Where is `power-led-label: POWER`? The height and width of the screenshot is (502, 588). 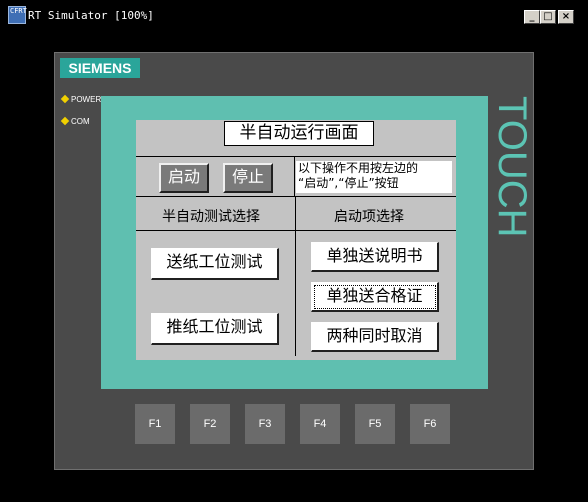
power-led-label: POWER is located at coordinates (86, 99).